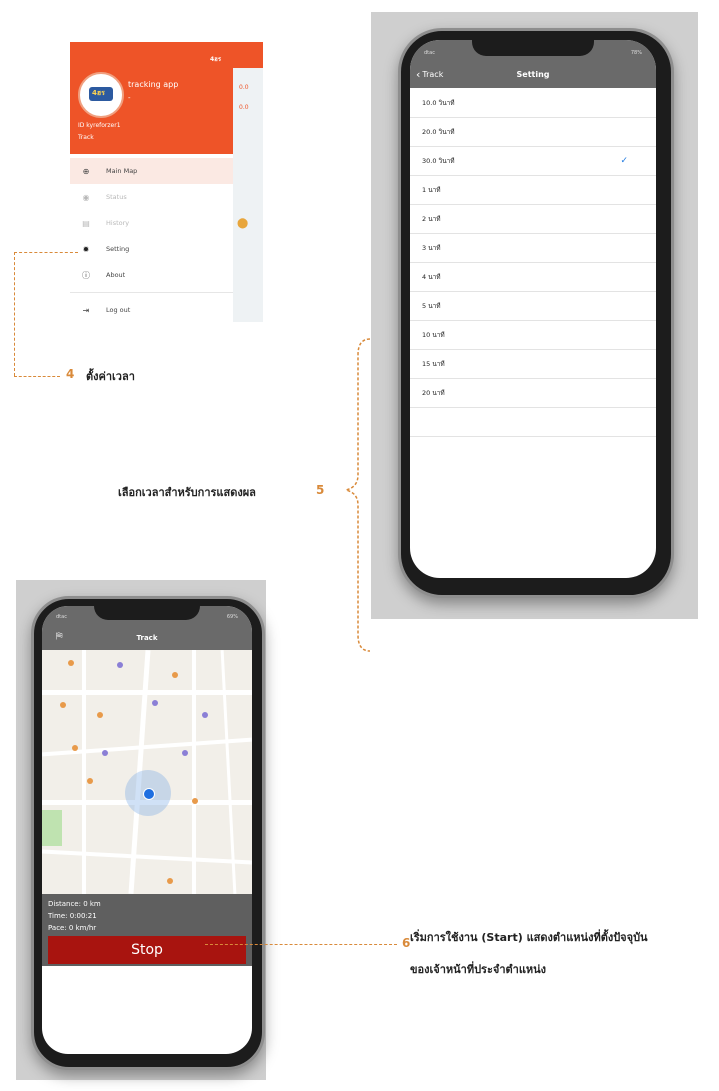  What do you see at coordinates (533, 422) in the screenshot?
I see `setting-empty-row` at bounding box center [533, 422].